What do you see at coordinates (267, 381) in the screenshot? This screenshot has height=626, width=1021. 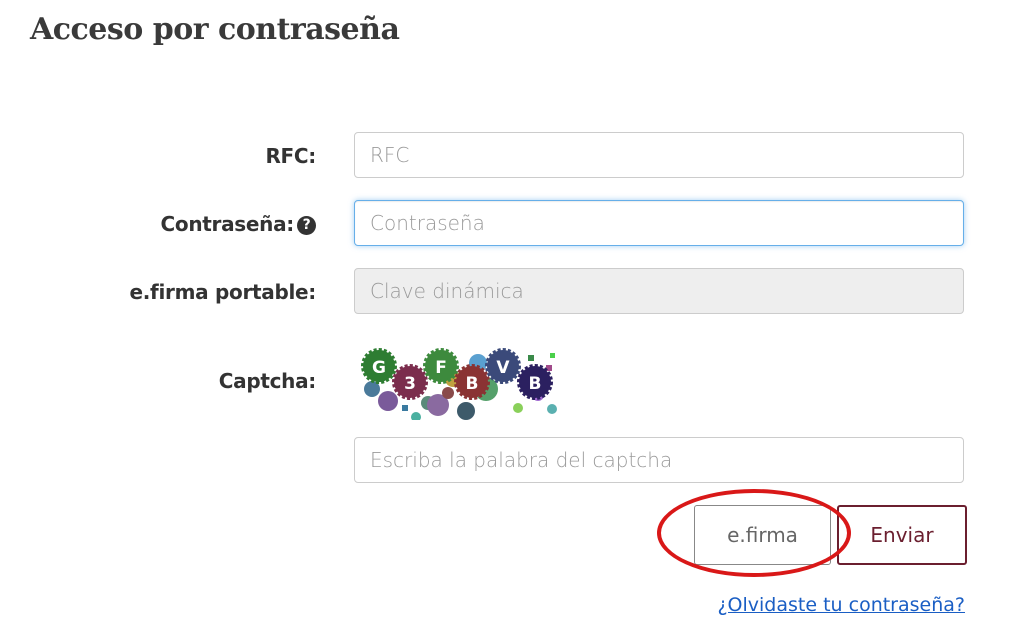 I see `captcha-label: Captcha:` at bounding box center [267, 381].